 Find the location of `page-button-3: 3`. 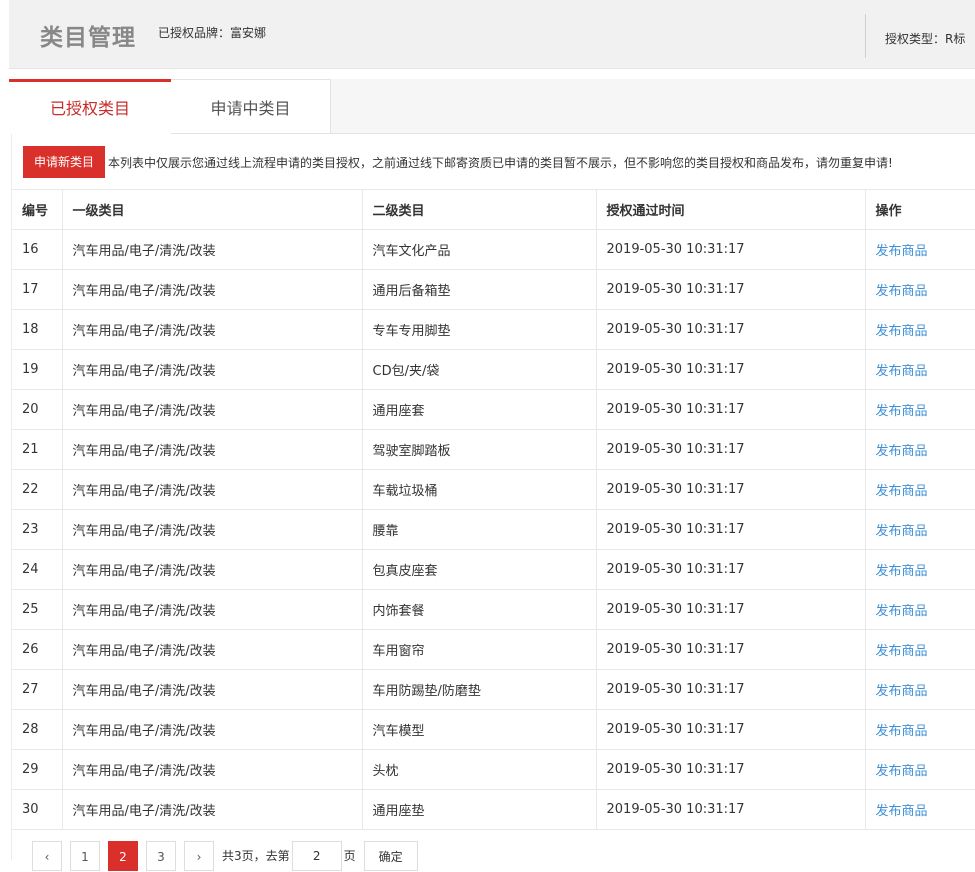

page-button-3: 3 is located at coordinates (161, 856).